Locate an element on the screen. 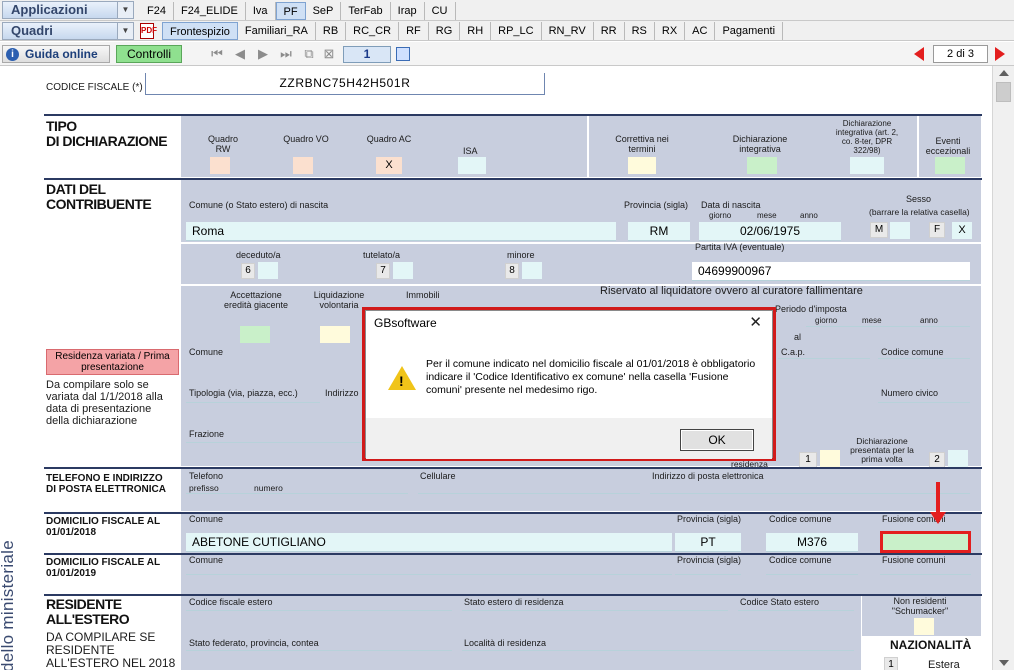 The height and width of the screenshot is (670, 1014). dich-integrativa-checkbox is located at coordinates (762, 165).